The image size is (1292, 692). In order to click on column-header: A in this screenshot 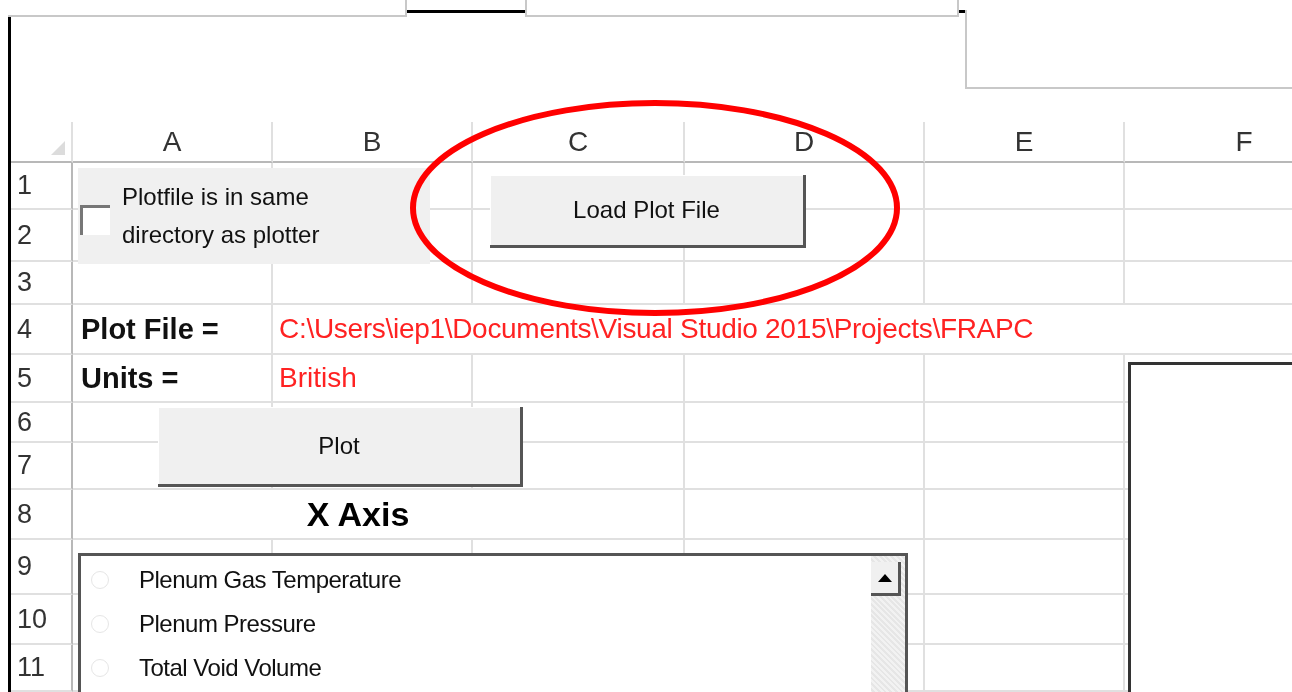, I will do `click(173, 142)`.